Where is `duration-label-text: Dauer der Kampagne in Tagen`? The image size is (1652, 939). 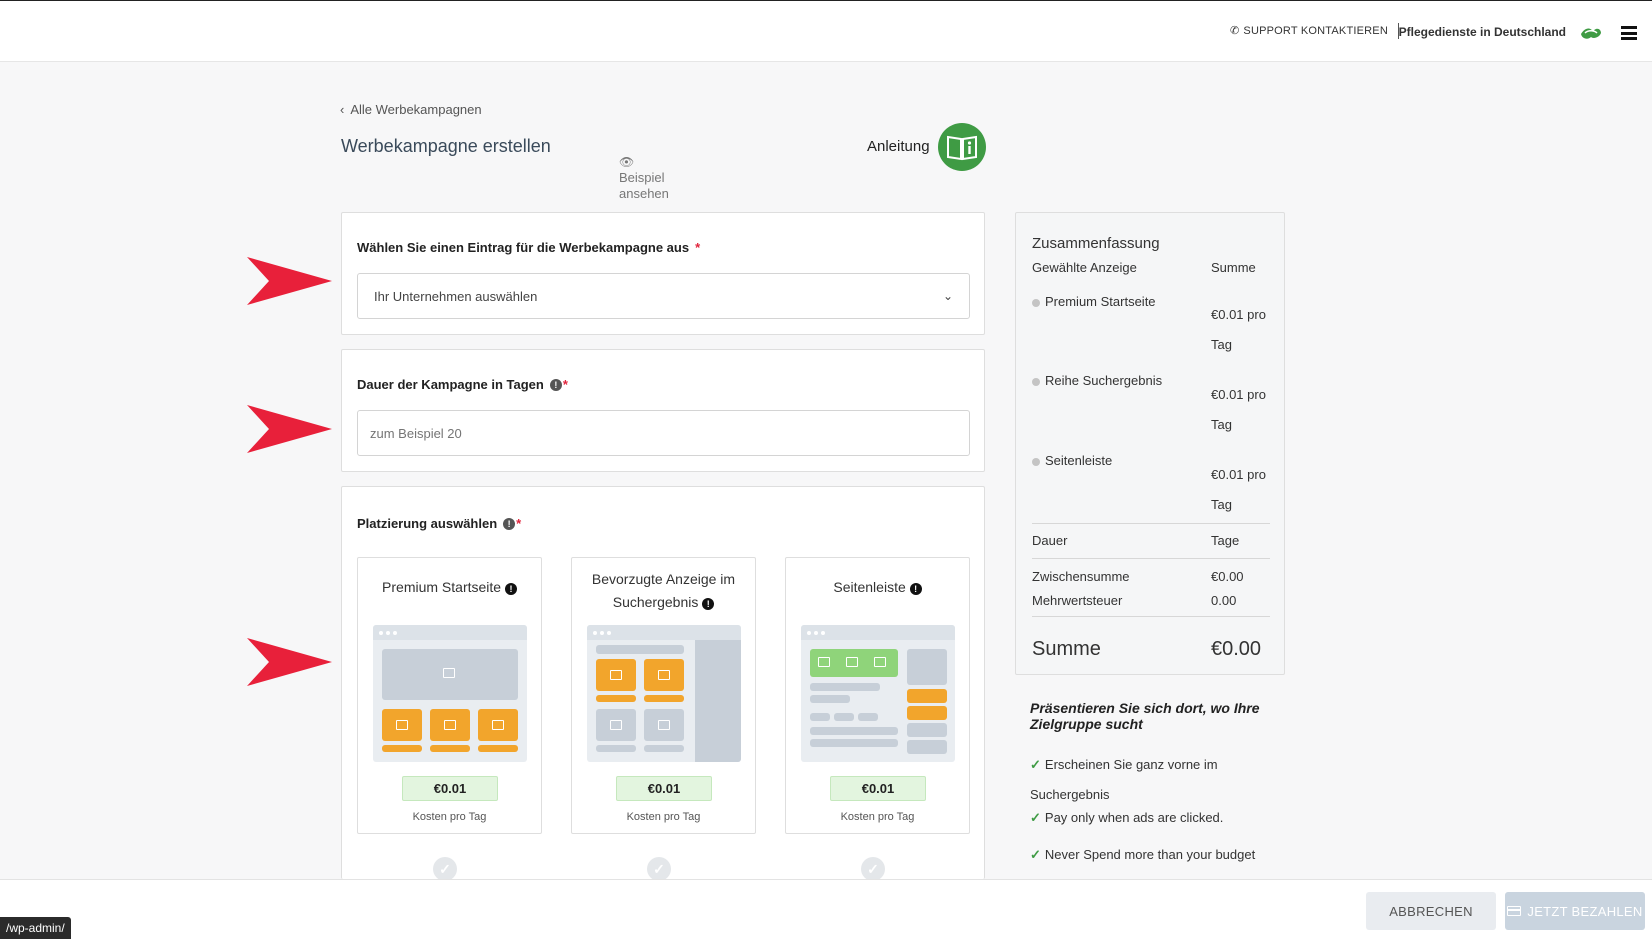 duration-label-text: Dauer der Kampagne in Tagen is located at coordinates (450, 384).